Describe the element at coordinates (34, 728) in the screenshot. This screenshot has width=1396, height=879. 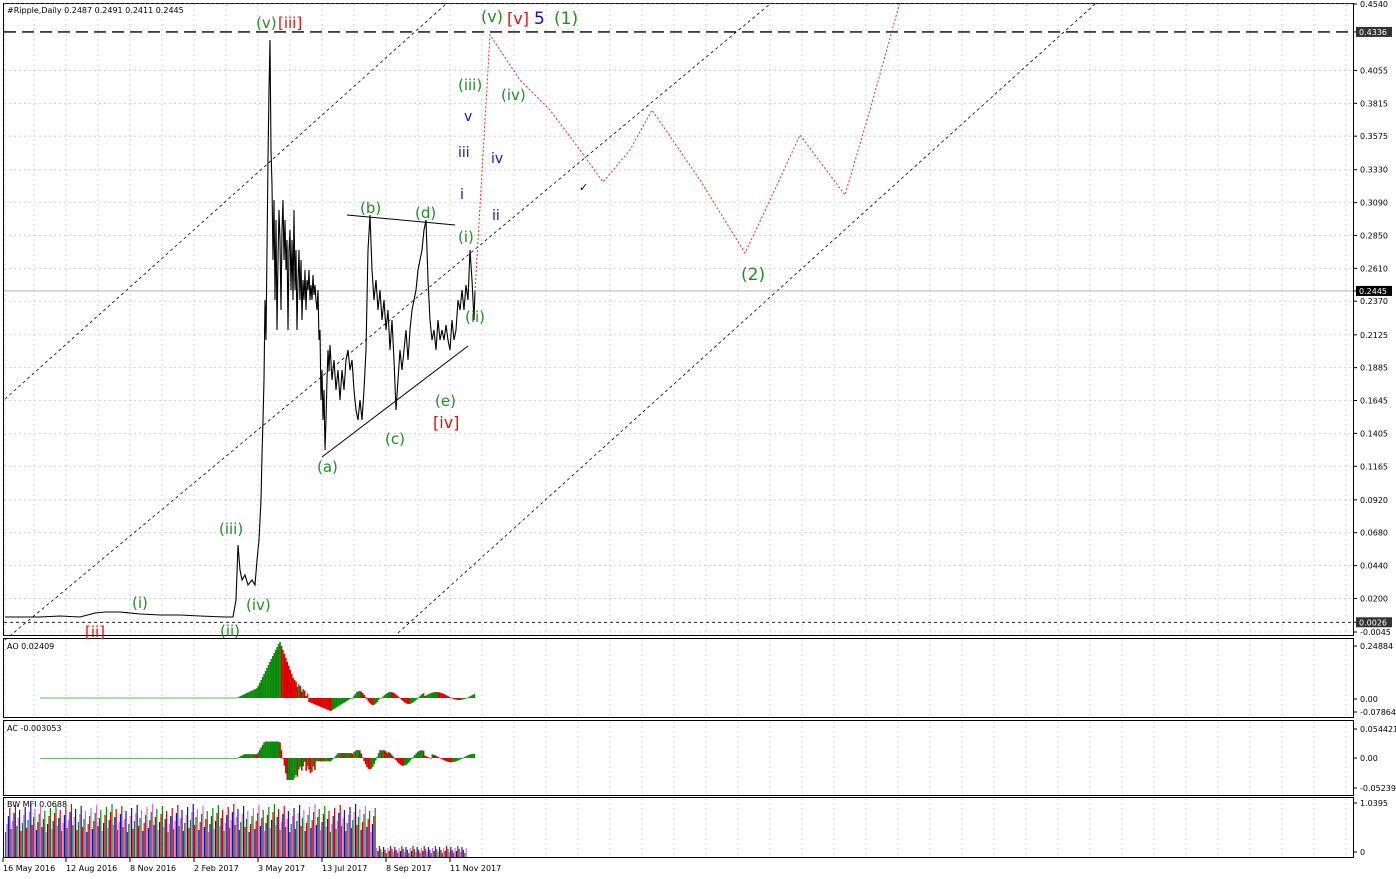
I see `ac-header: AC -0.003053` at that location.